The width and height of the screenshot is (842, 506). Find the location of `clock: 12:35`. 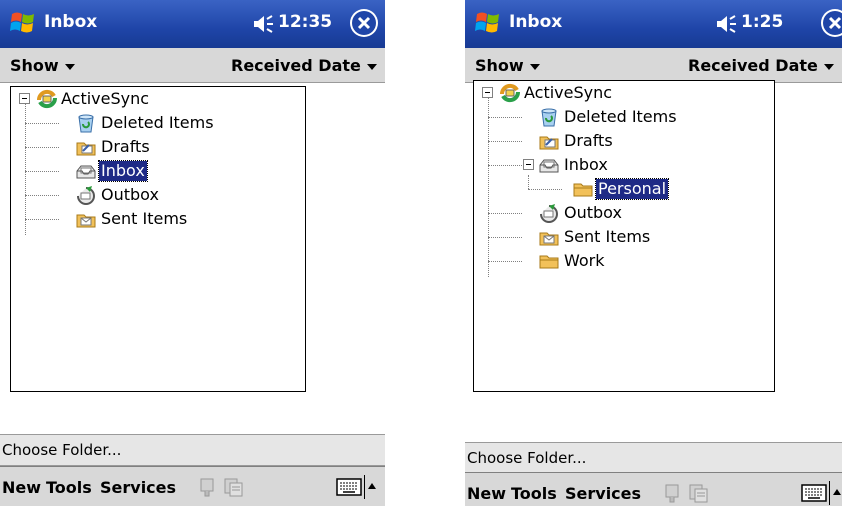

clock: 12:35 is located at coordinates (305, 22).